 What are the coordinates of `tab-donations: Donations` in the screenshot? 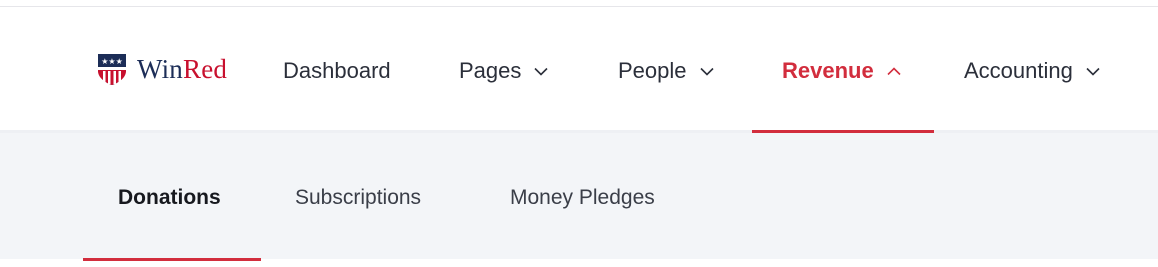 It's located at (169, 198).